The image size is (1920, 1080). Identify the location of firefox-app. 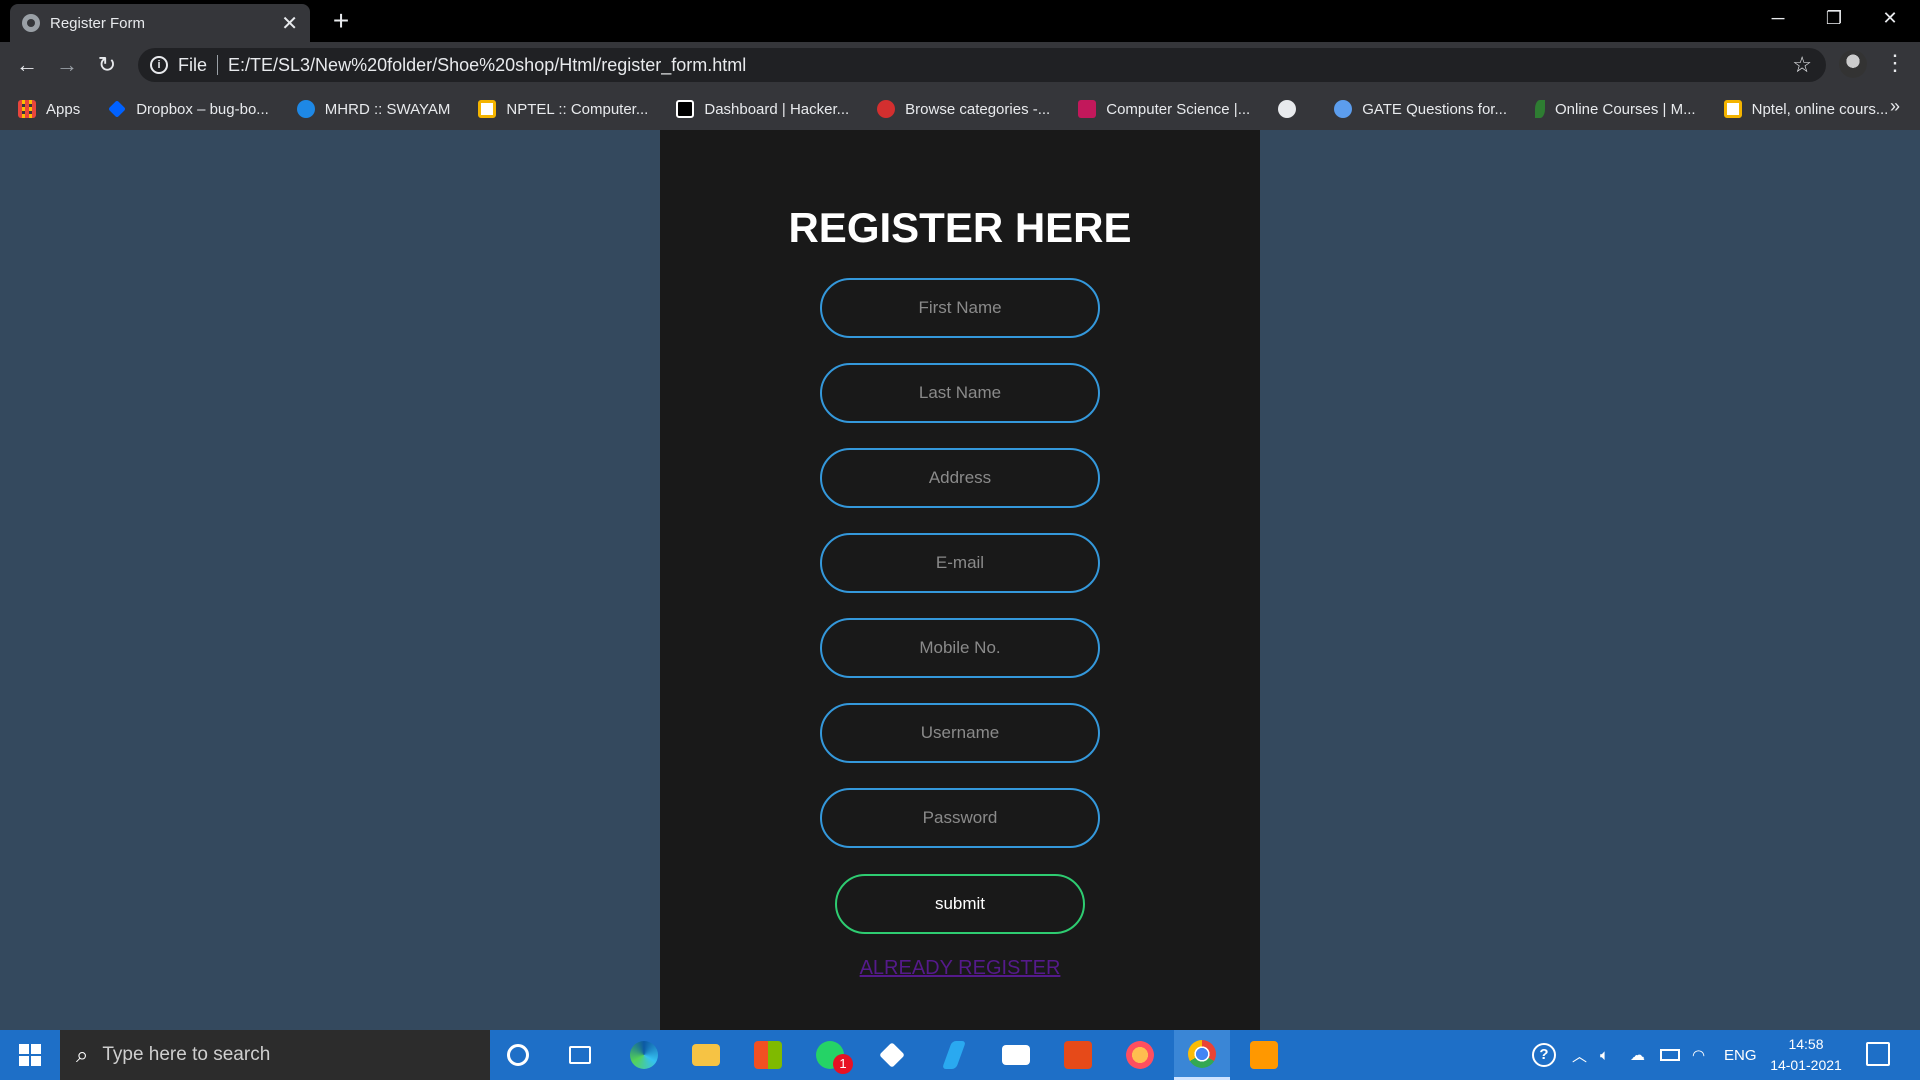
(1140, 1055).